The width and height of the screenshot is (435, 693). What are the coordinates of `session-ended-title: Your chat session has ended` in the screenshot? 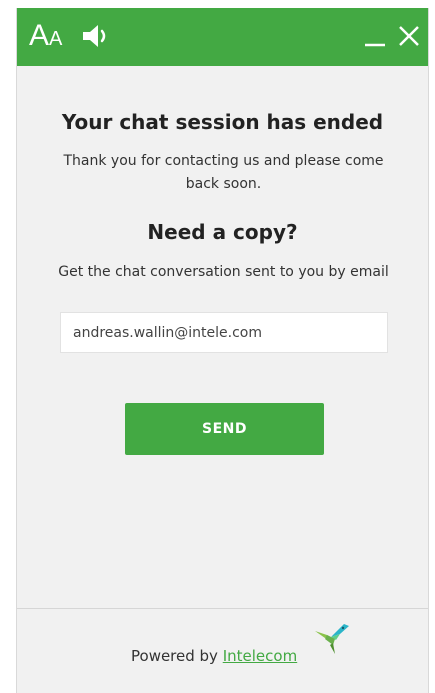 It's located at (222, 122).